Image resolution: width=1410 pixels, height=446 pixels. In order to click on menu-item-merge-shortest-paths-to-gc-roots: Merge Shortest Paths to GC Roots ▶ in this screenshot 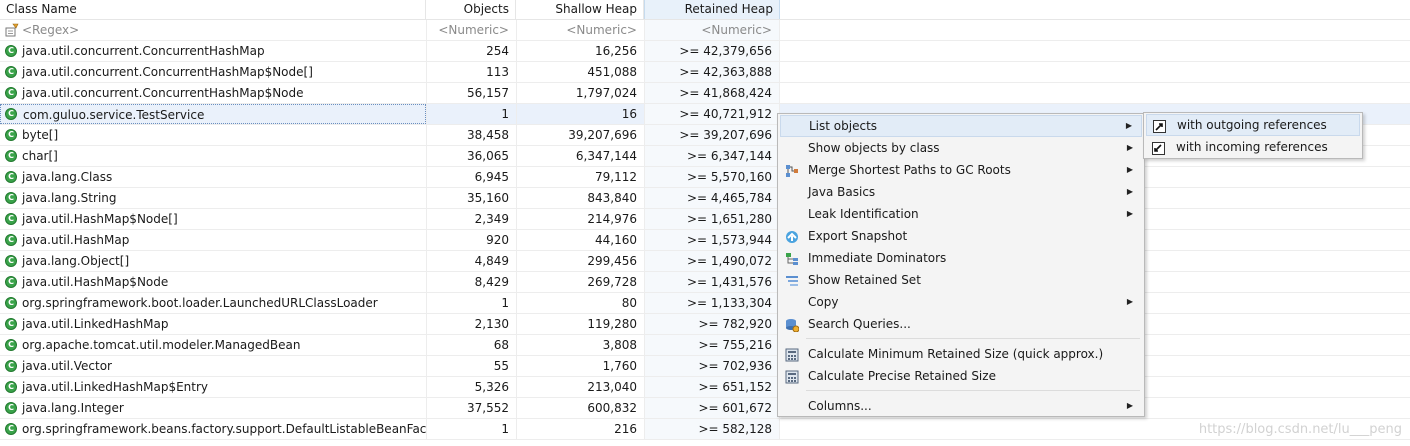, I will do `click(961, 170)`.